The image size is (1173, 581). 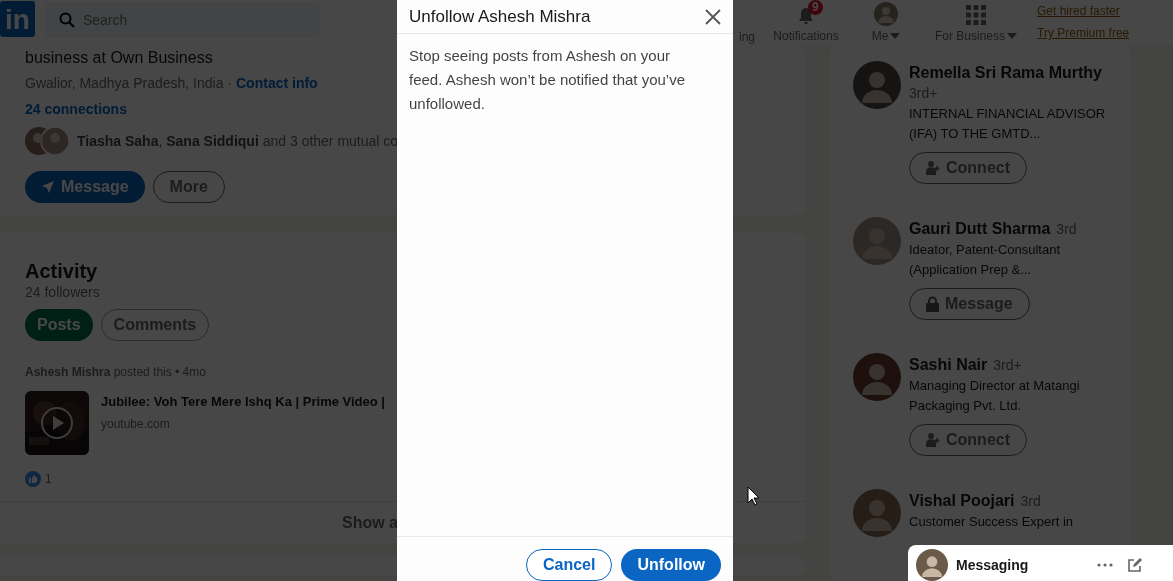 I want to click on dialog-title: Unfollow Ashesh Mishra, so click(x=500, y=16).